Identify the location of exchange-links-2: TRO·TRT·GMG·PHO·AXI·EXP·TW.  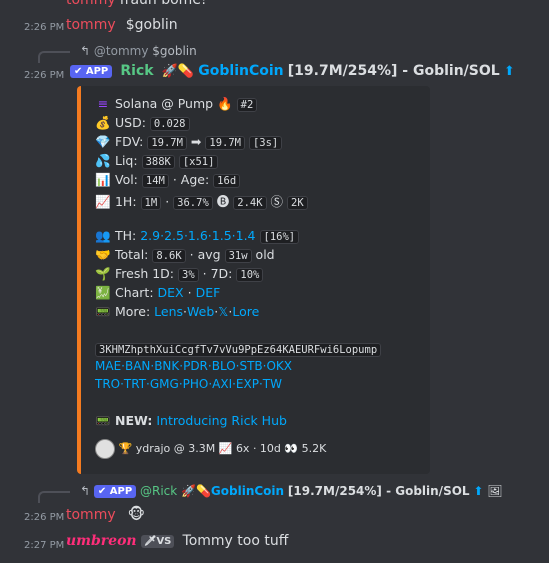
(188, 384).